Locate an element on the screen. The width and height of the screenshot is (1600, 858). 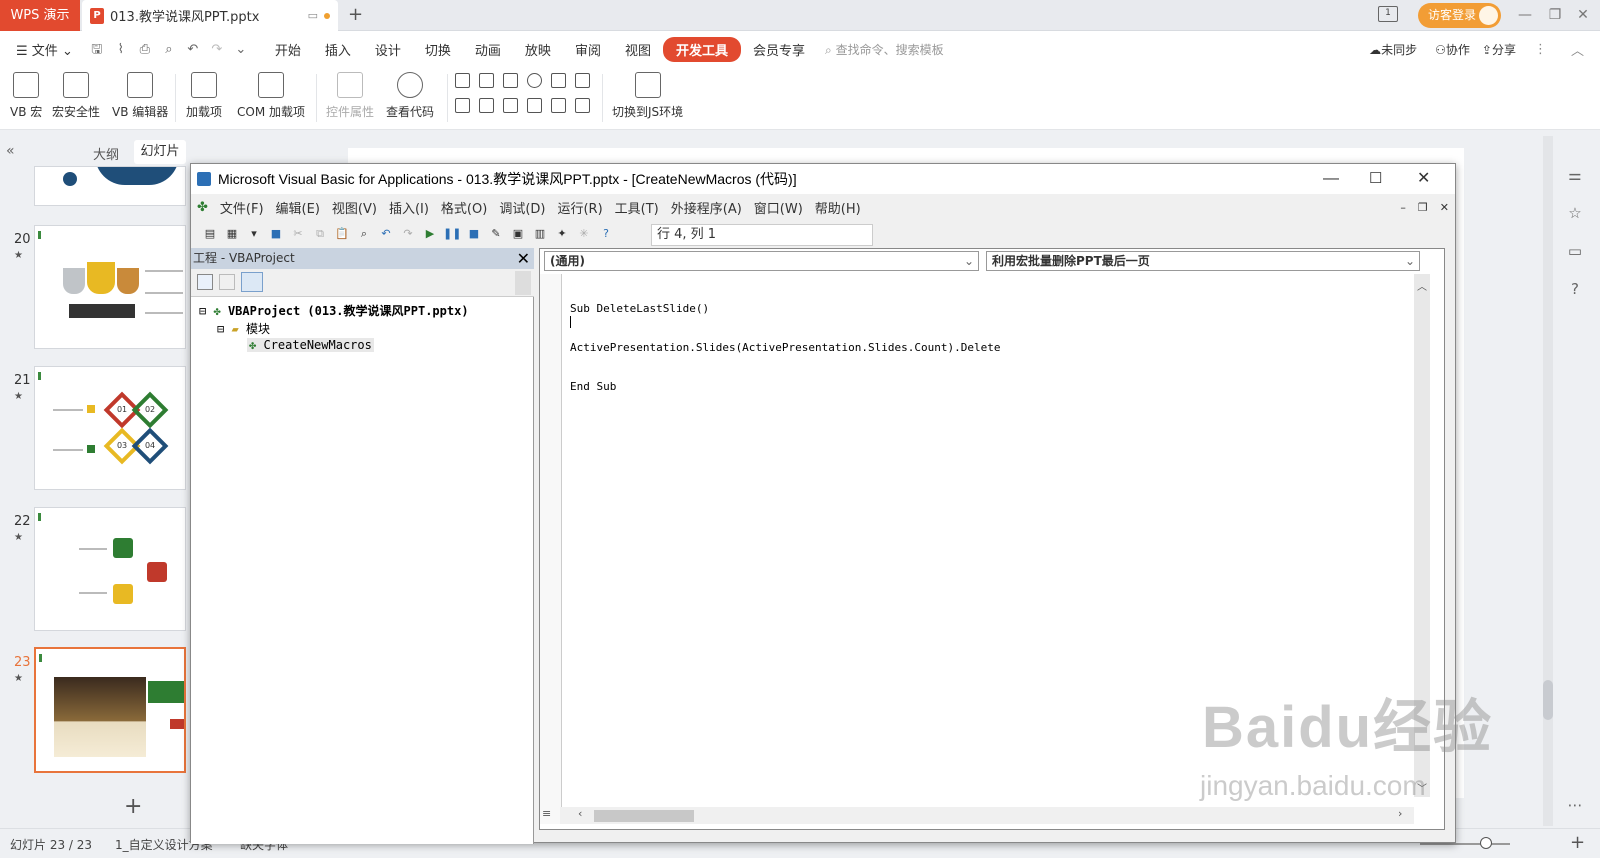
pin-icon: ☆ is located at coordinates (1575, 213).